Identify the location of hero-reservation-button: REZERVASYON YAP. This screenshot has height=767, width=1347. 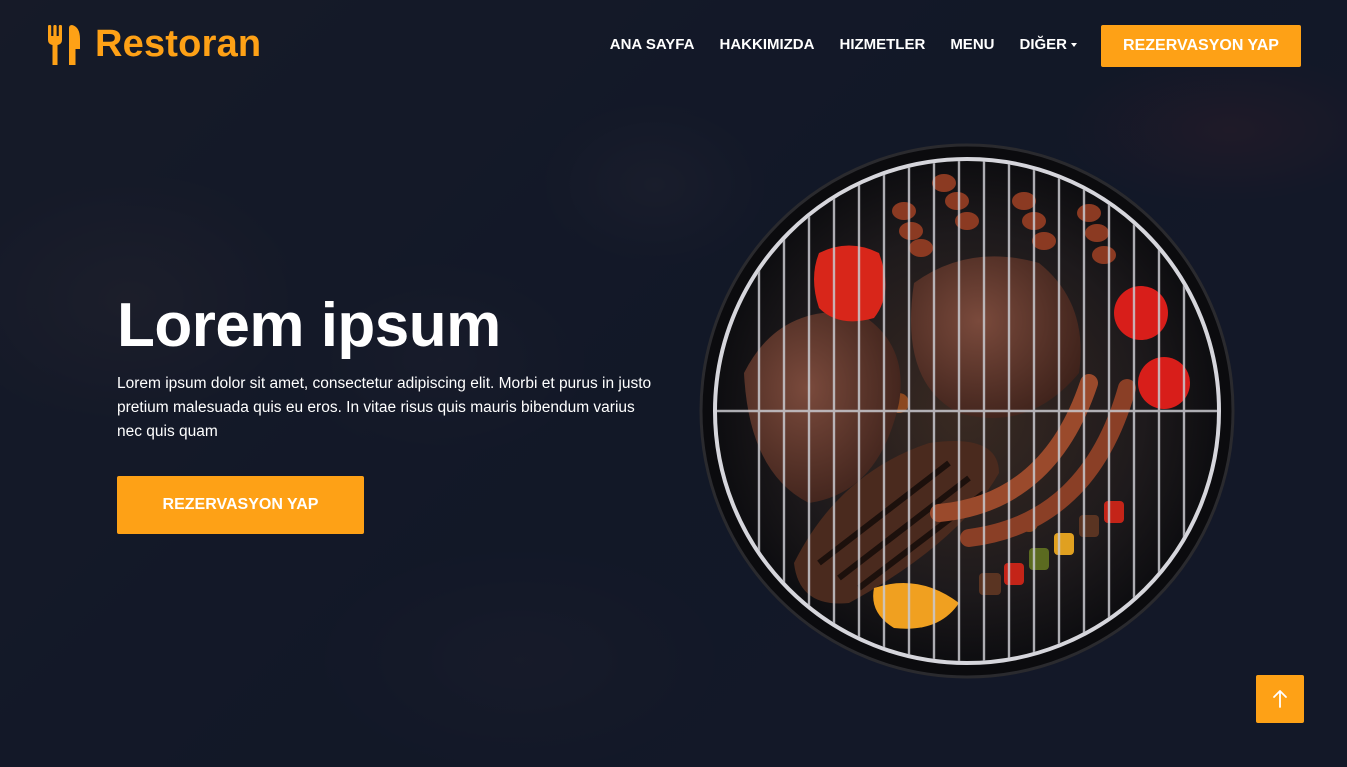
(240, 505).